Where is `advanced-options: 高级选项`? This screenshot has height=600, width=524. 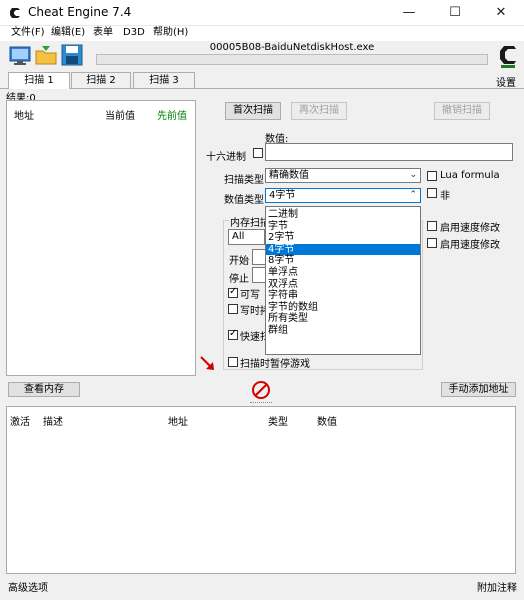 advanced-options: 高级选项 is located at coordinates (28, 586).